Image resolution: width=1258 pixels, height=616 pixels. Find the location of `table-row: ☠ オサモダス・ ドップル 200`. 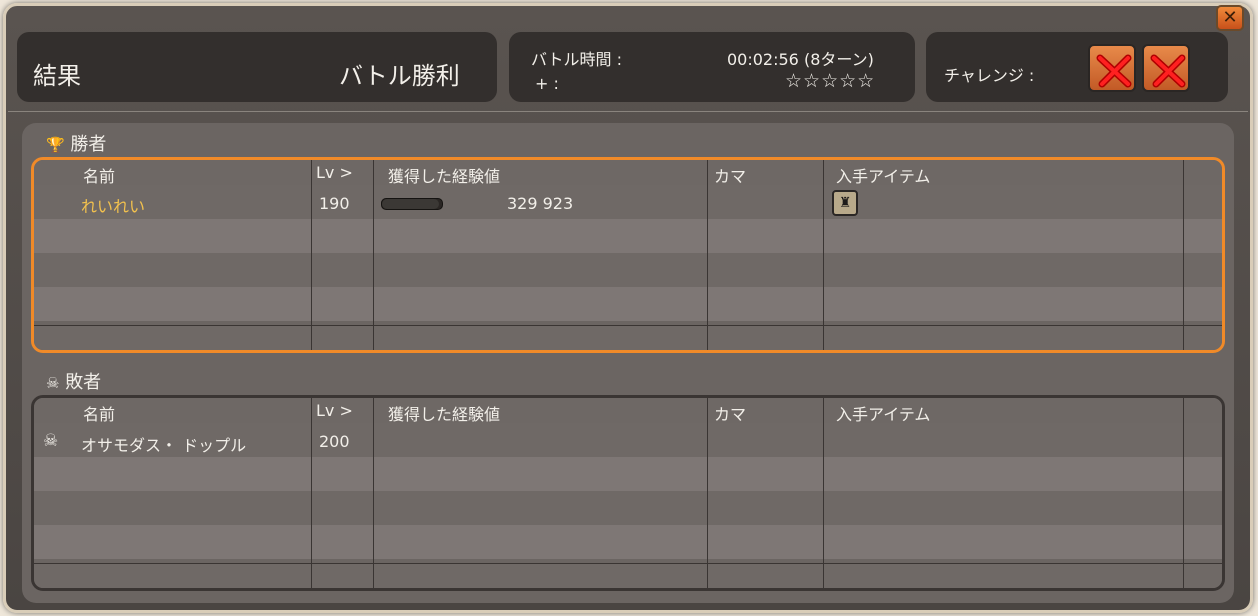

table-row: ☠ オサモダス・ ドップル 200 is located at coordinates (628, 440).